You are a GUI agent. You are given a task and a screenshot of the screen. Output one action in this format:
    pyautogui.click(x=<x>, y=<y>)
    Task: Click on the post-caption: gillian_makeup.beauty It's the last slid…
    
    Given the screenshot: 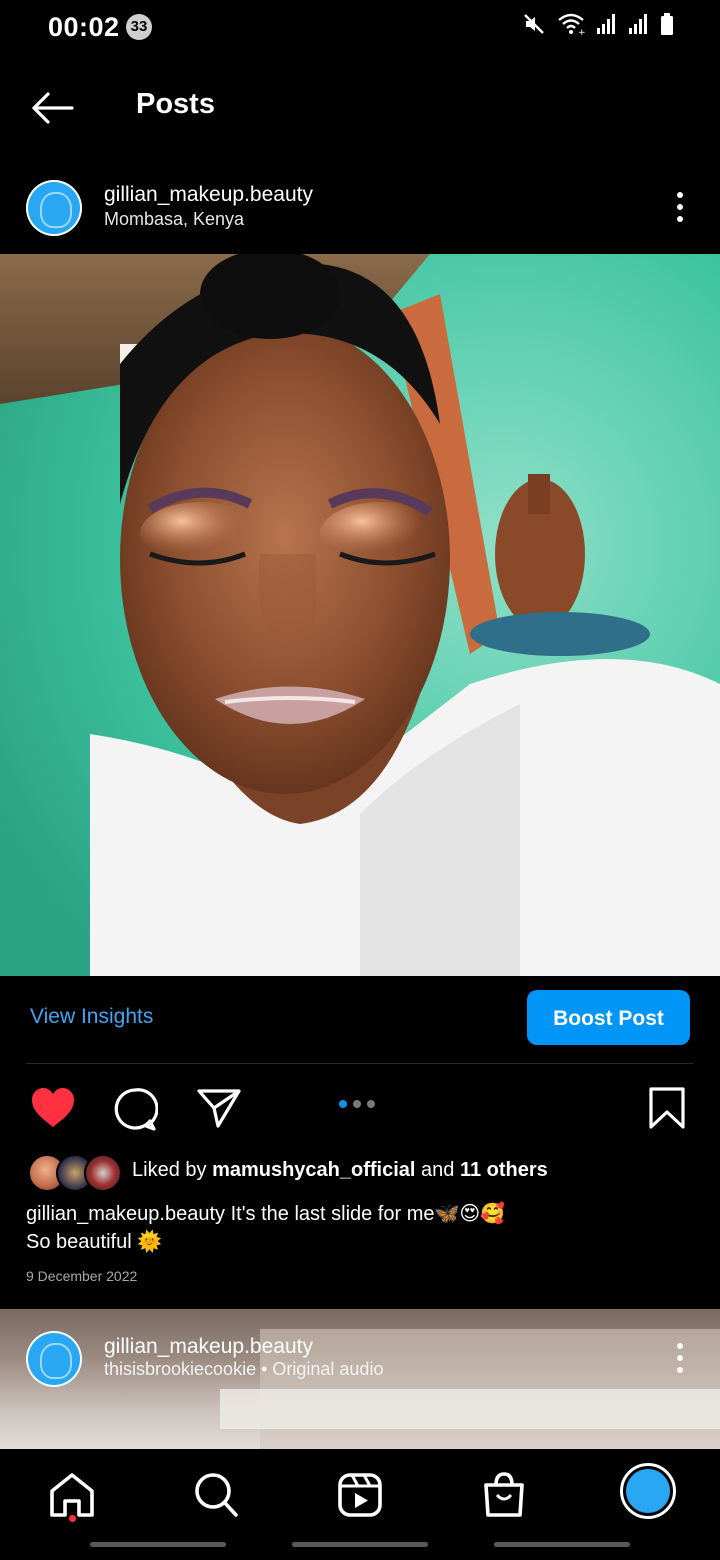 What is the action you would take?
    pyautogui.click(x=361, y=1228)
    